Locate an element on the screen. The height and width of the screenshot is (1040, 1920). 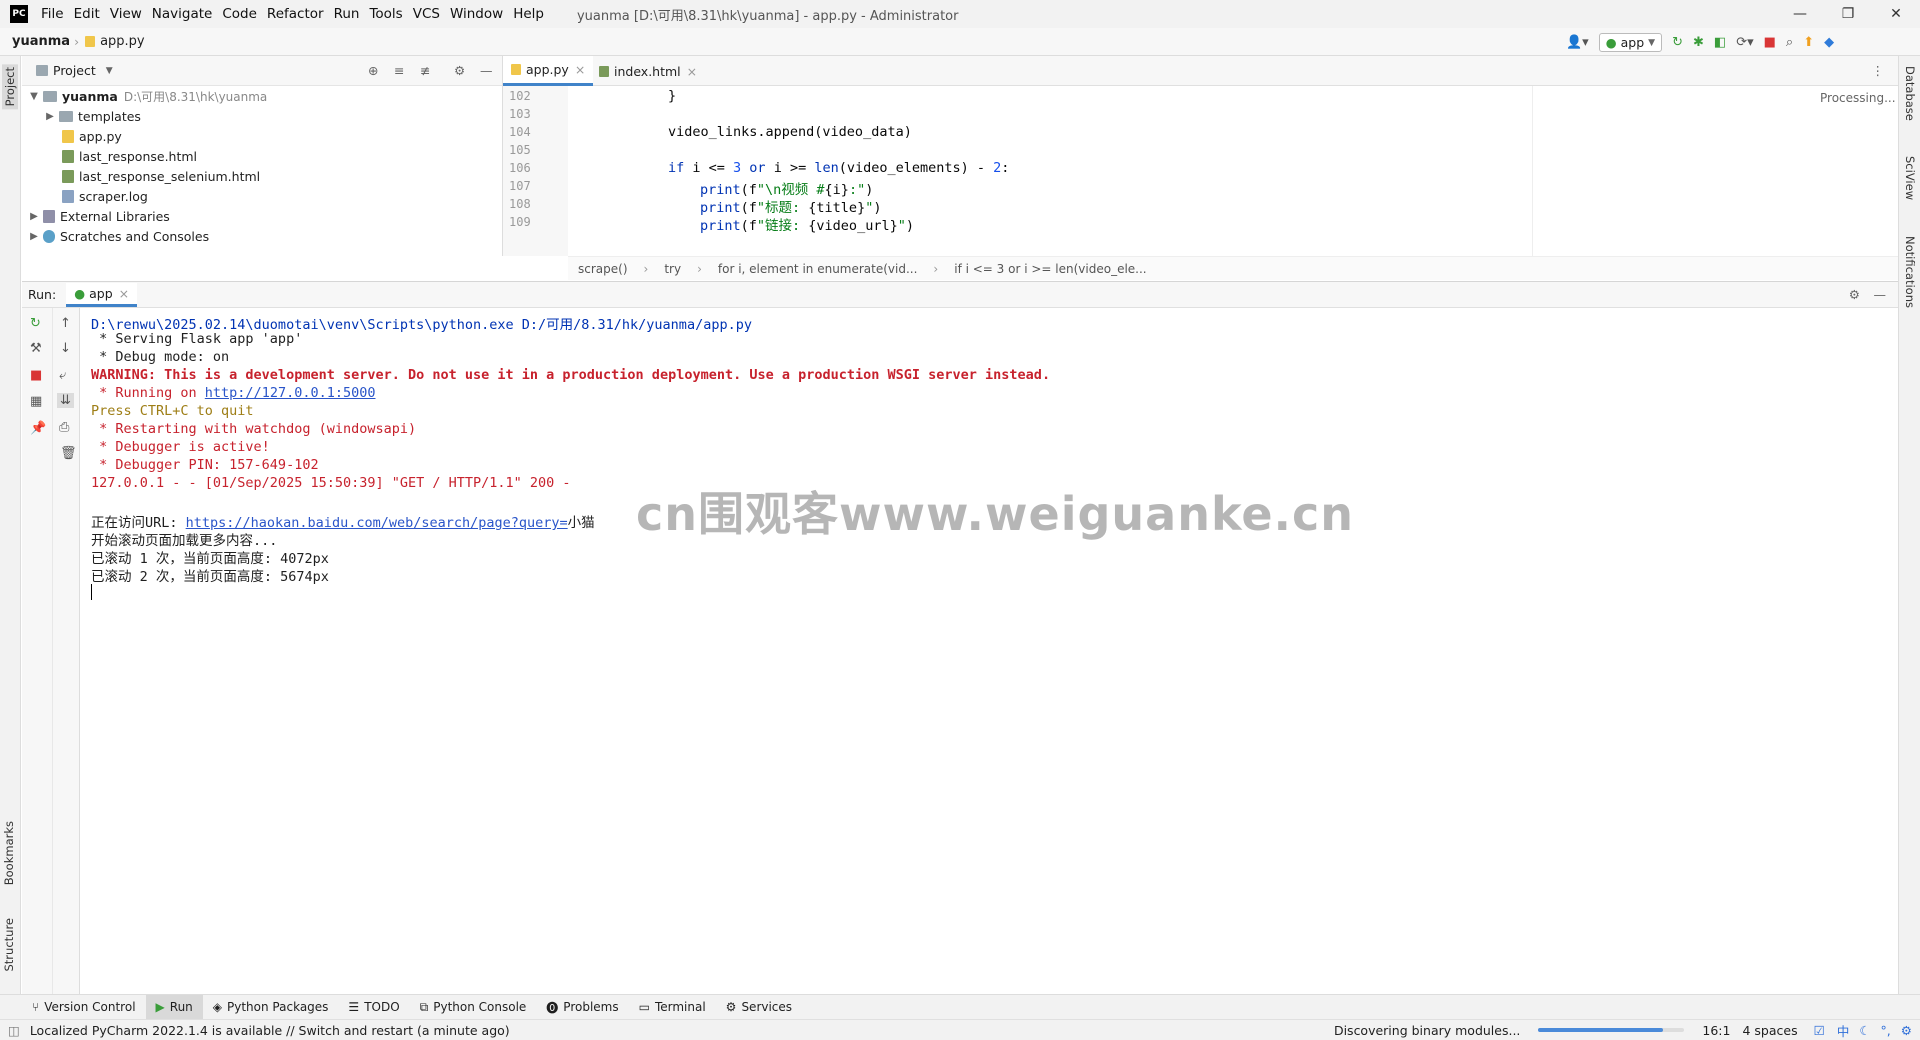
project-panel-title: Project is located at coordinates (74, 70).